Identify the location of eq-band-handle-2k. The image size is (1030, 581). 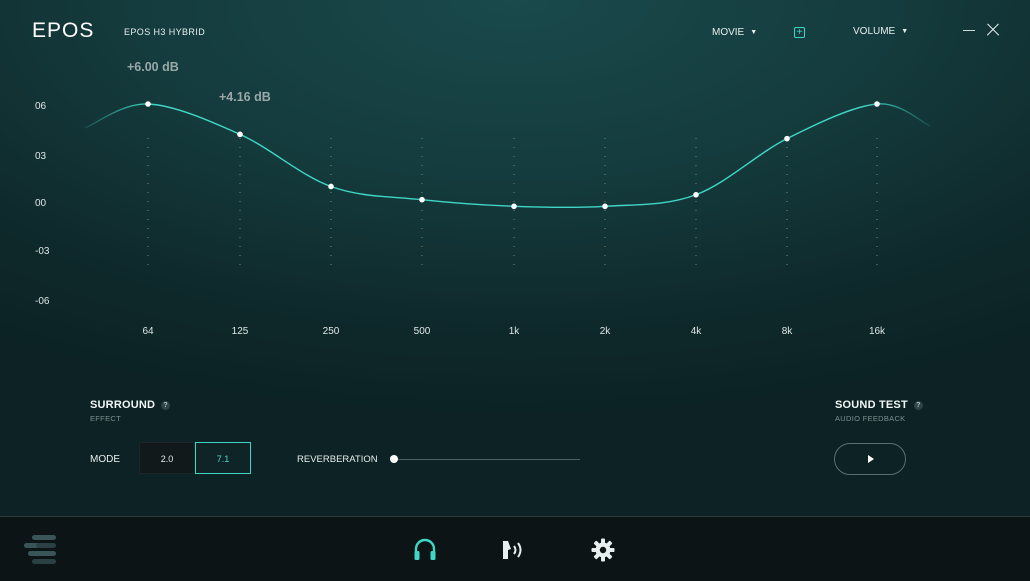
(605, 206).